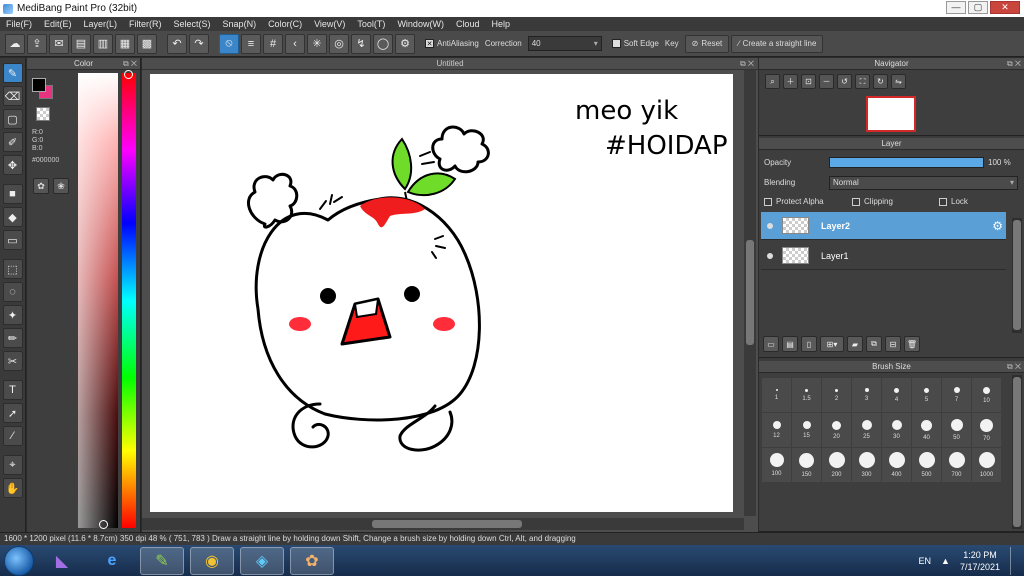  Describe the element at coordinates (1014, 64) in the screenshot. I see `navigator-close-icon: ⧉ ✕` at that location.